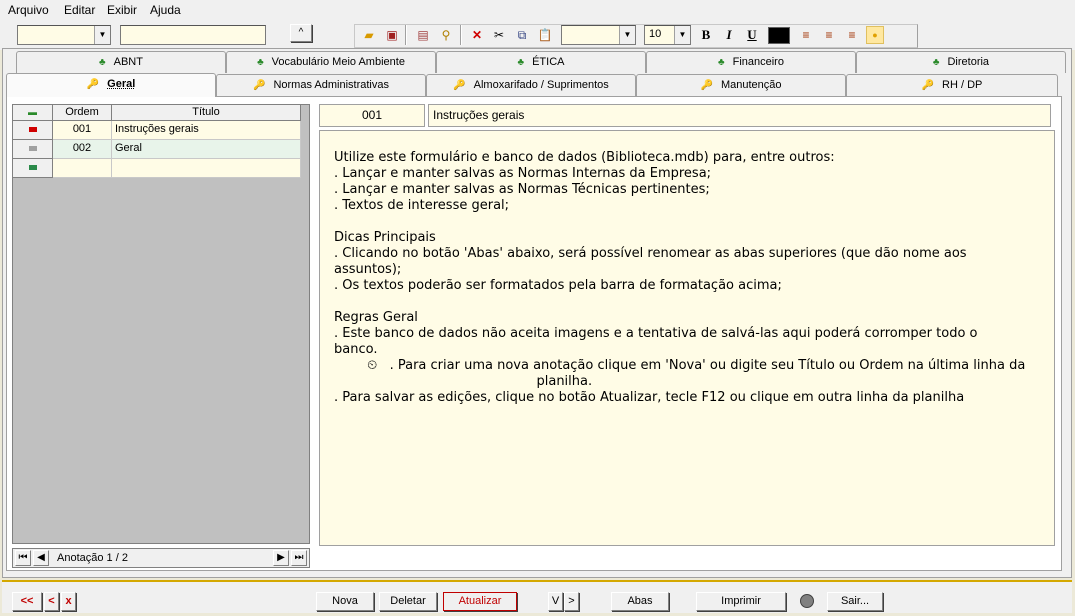 The height and width of the screenshot is (616, 1075). Describe the element at coordinates (758, 62) in the screenshot. I see `tab-label: Financeiro` at that location.